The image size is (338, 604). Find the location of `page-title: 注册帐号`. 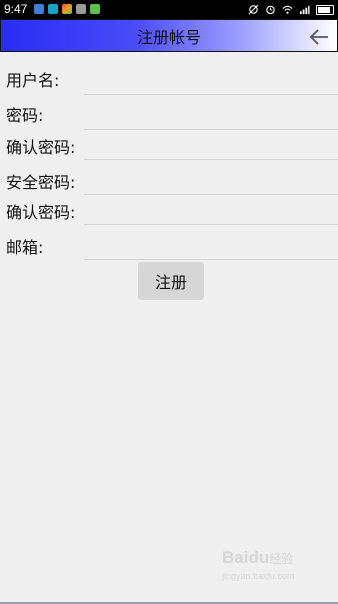

page-title: 注册帐号 is located at coordinates (168, 37).